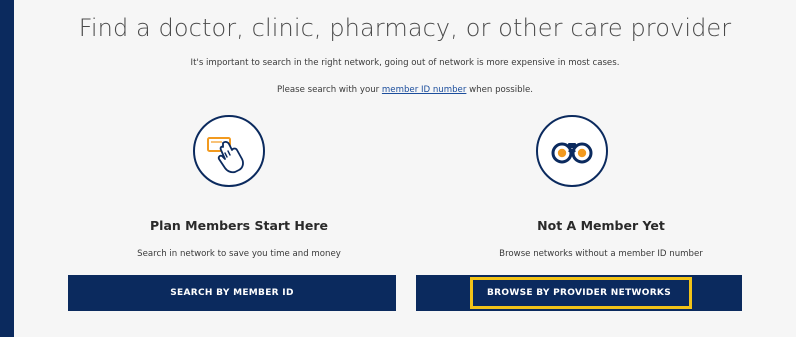  I want to click on hint-prefix: Please search with your, so click(329, 90).